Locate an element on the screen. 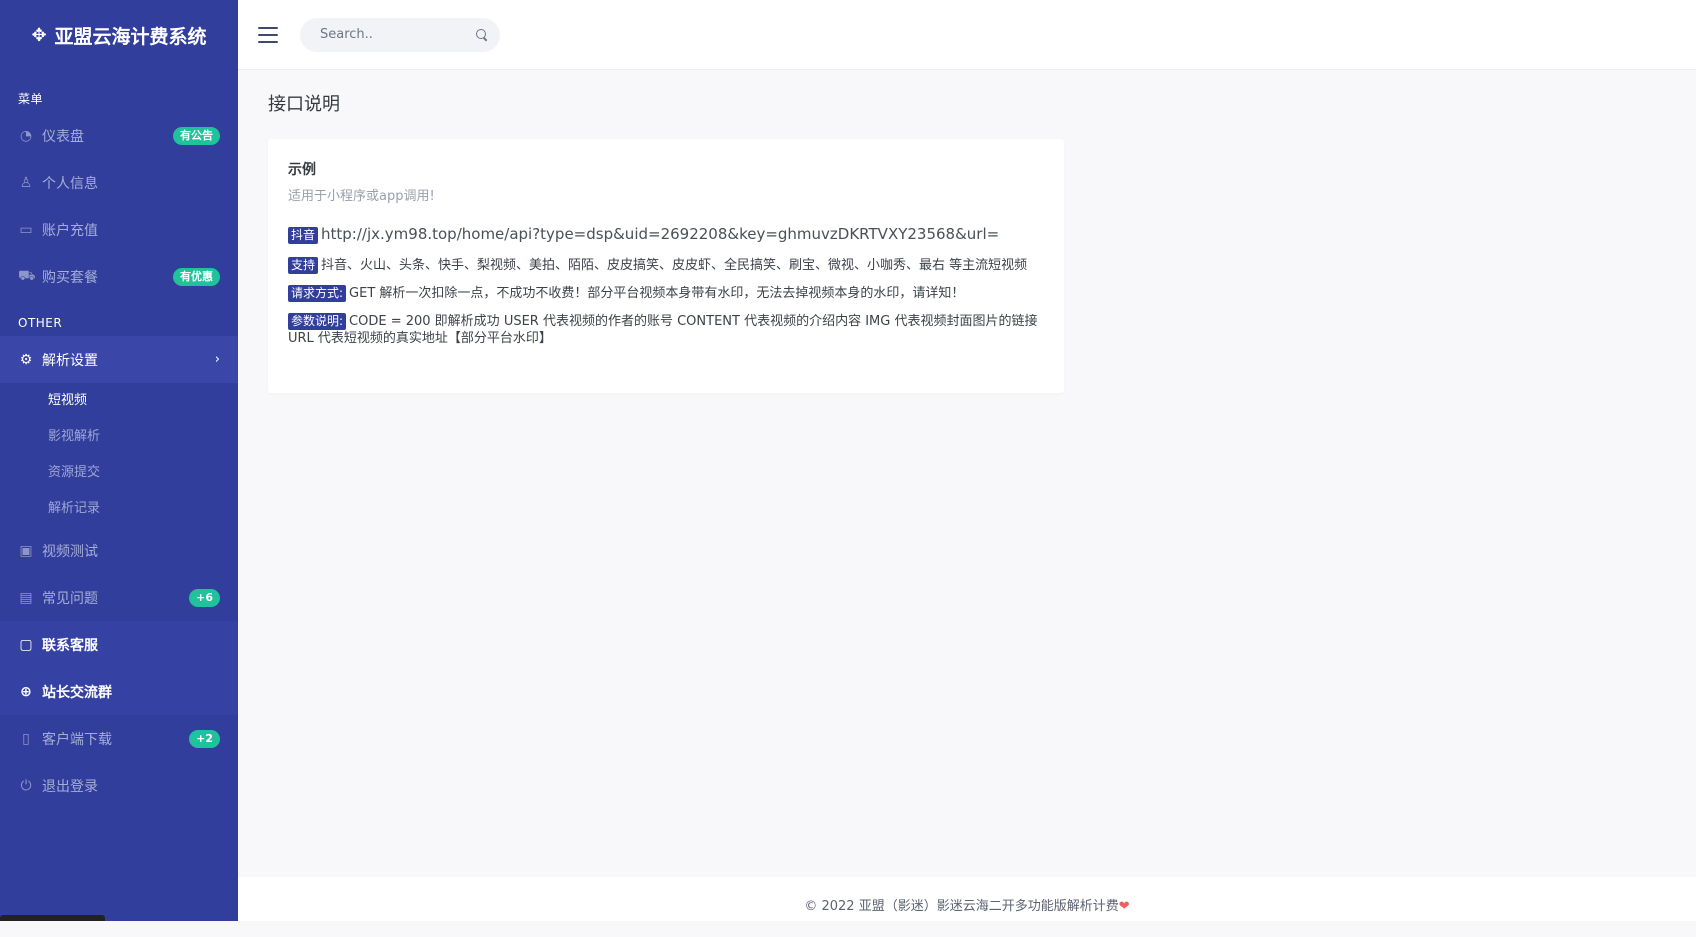 The height and width of the screenshot is (937, 1696). sidebar-item-label: 联系客服 is located at coordinates (70, 645).